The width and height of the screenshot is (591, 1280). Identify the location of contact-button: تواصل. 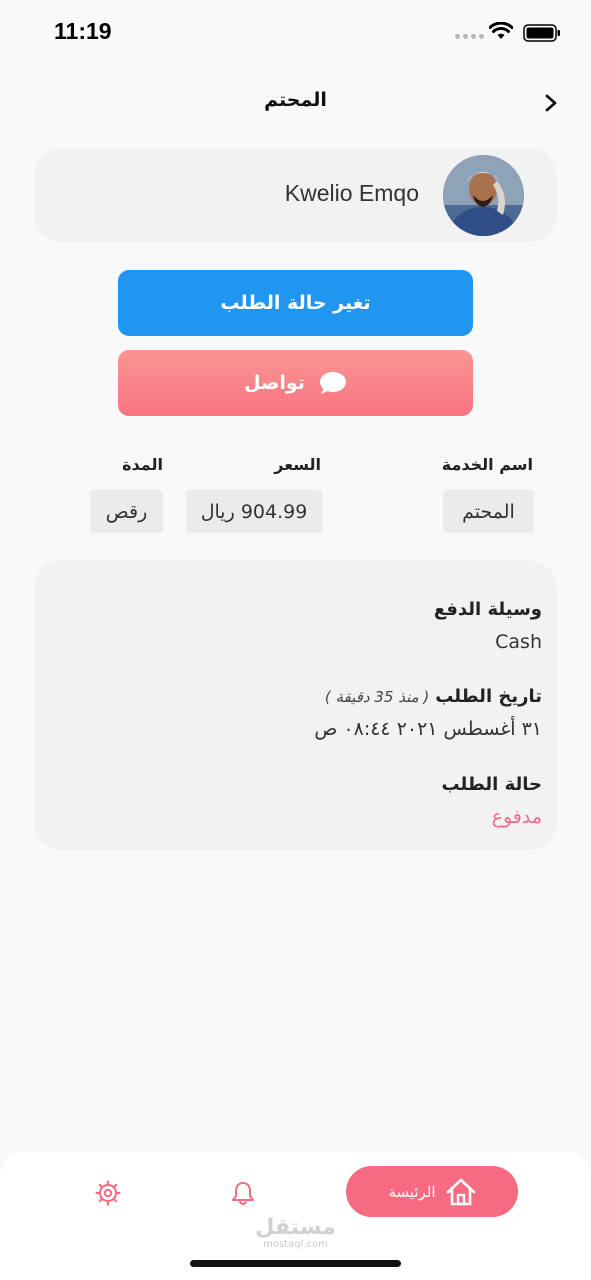
(295, 383).